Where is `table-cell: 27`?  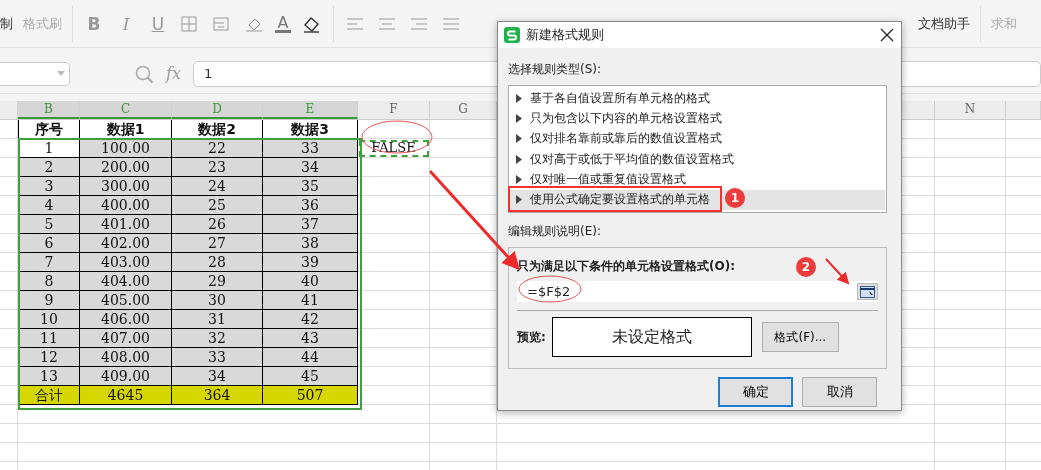 table-cell: 27 is located at coordinates (217, 243).